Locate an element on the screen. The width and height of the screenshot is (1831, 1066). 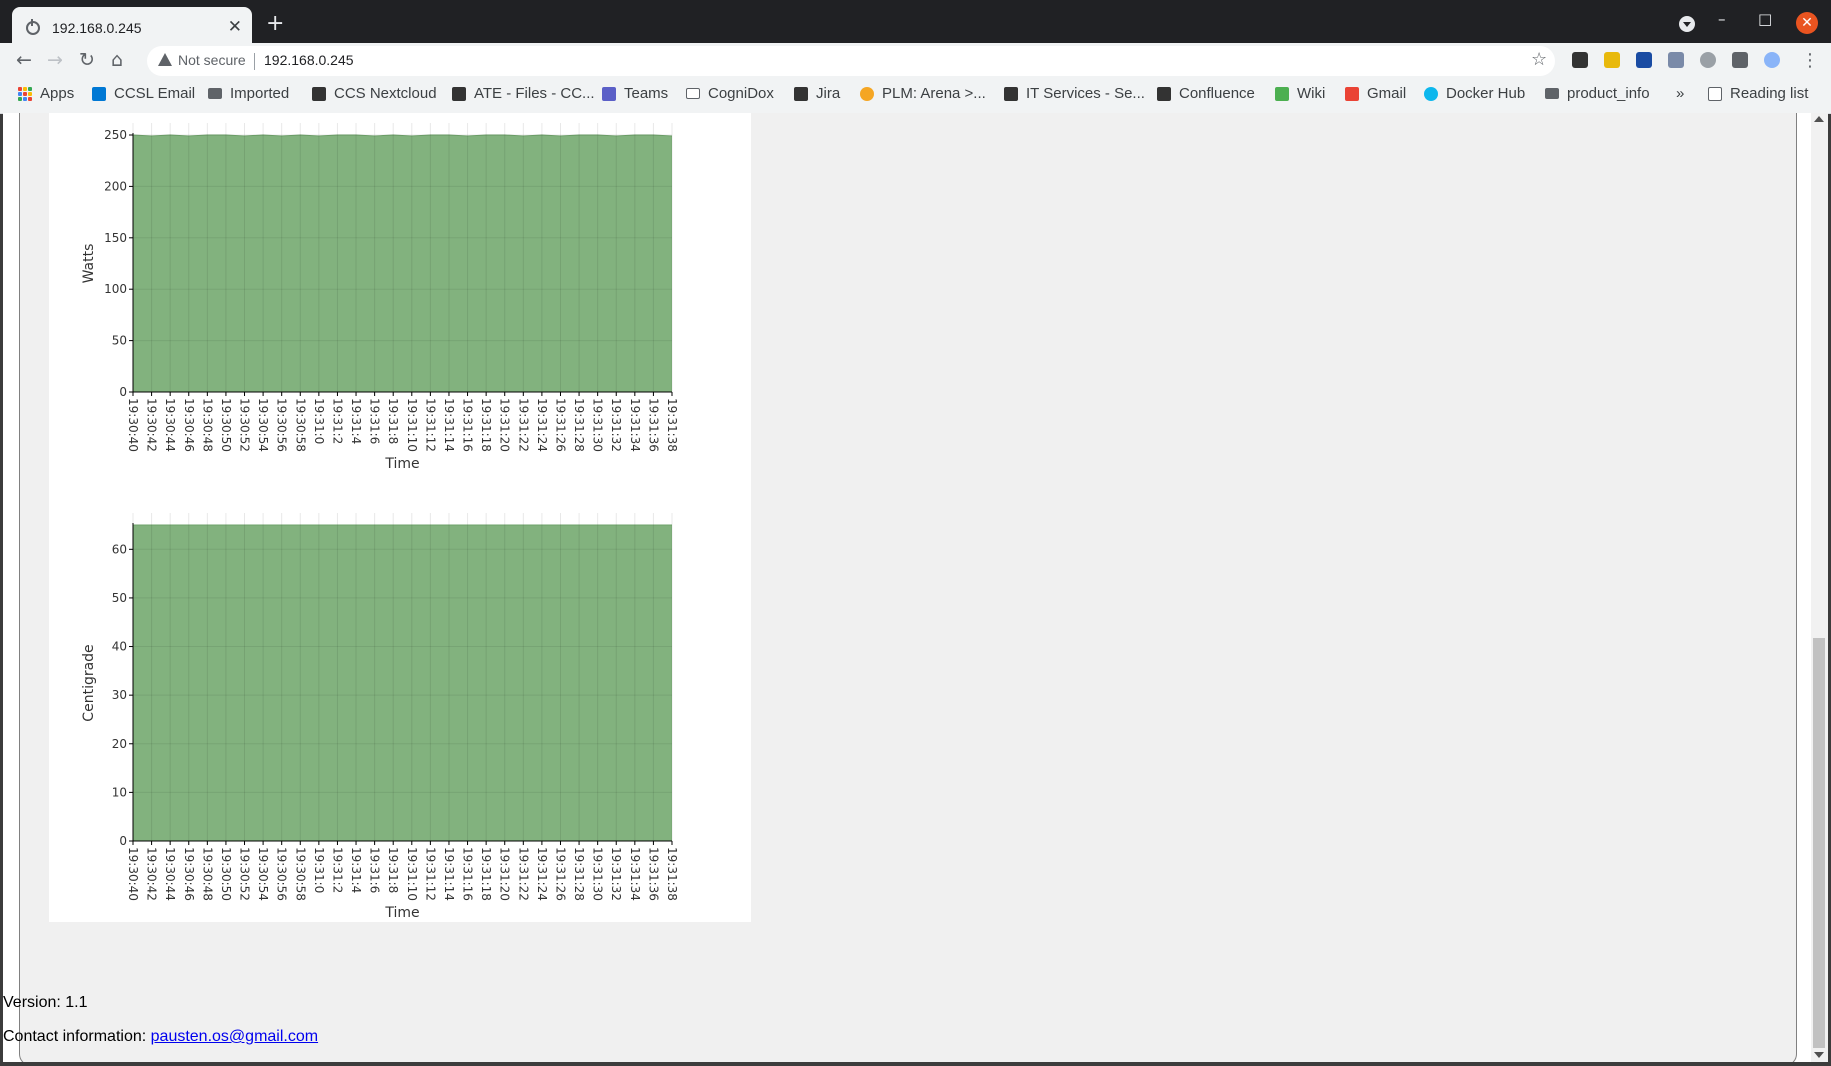
x-tick-label: 19:31:32 is located at coordinates (616, 874).